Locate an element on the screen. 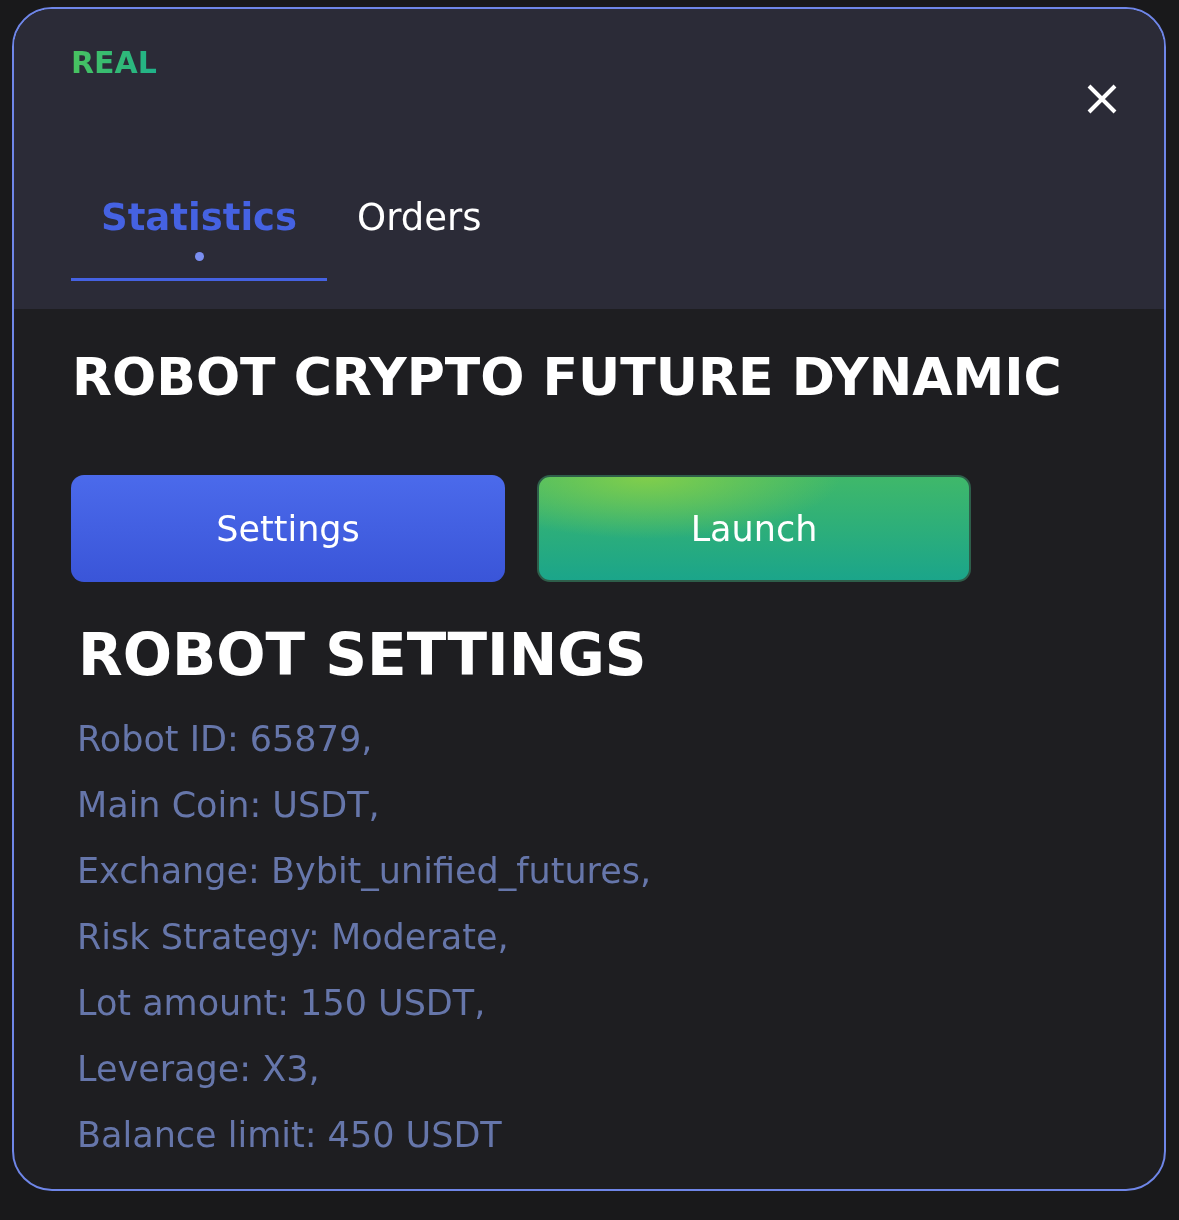 The image size is (1179, 1220). setting-line: Robot ID: 65879, is located at coordinates (225, 739).